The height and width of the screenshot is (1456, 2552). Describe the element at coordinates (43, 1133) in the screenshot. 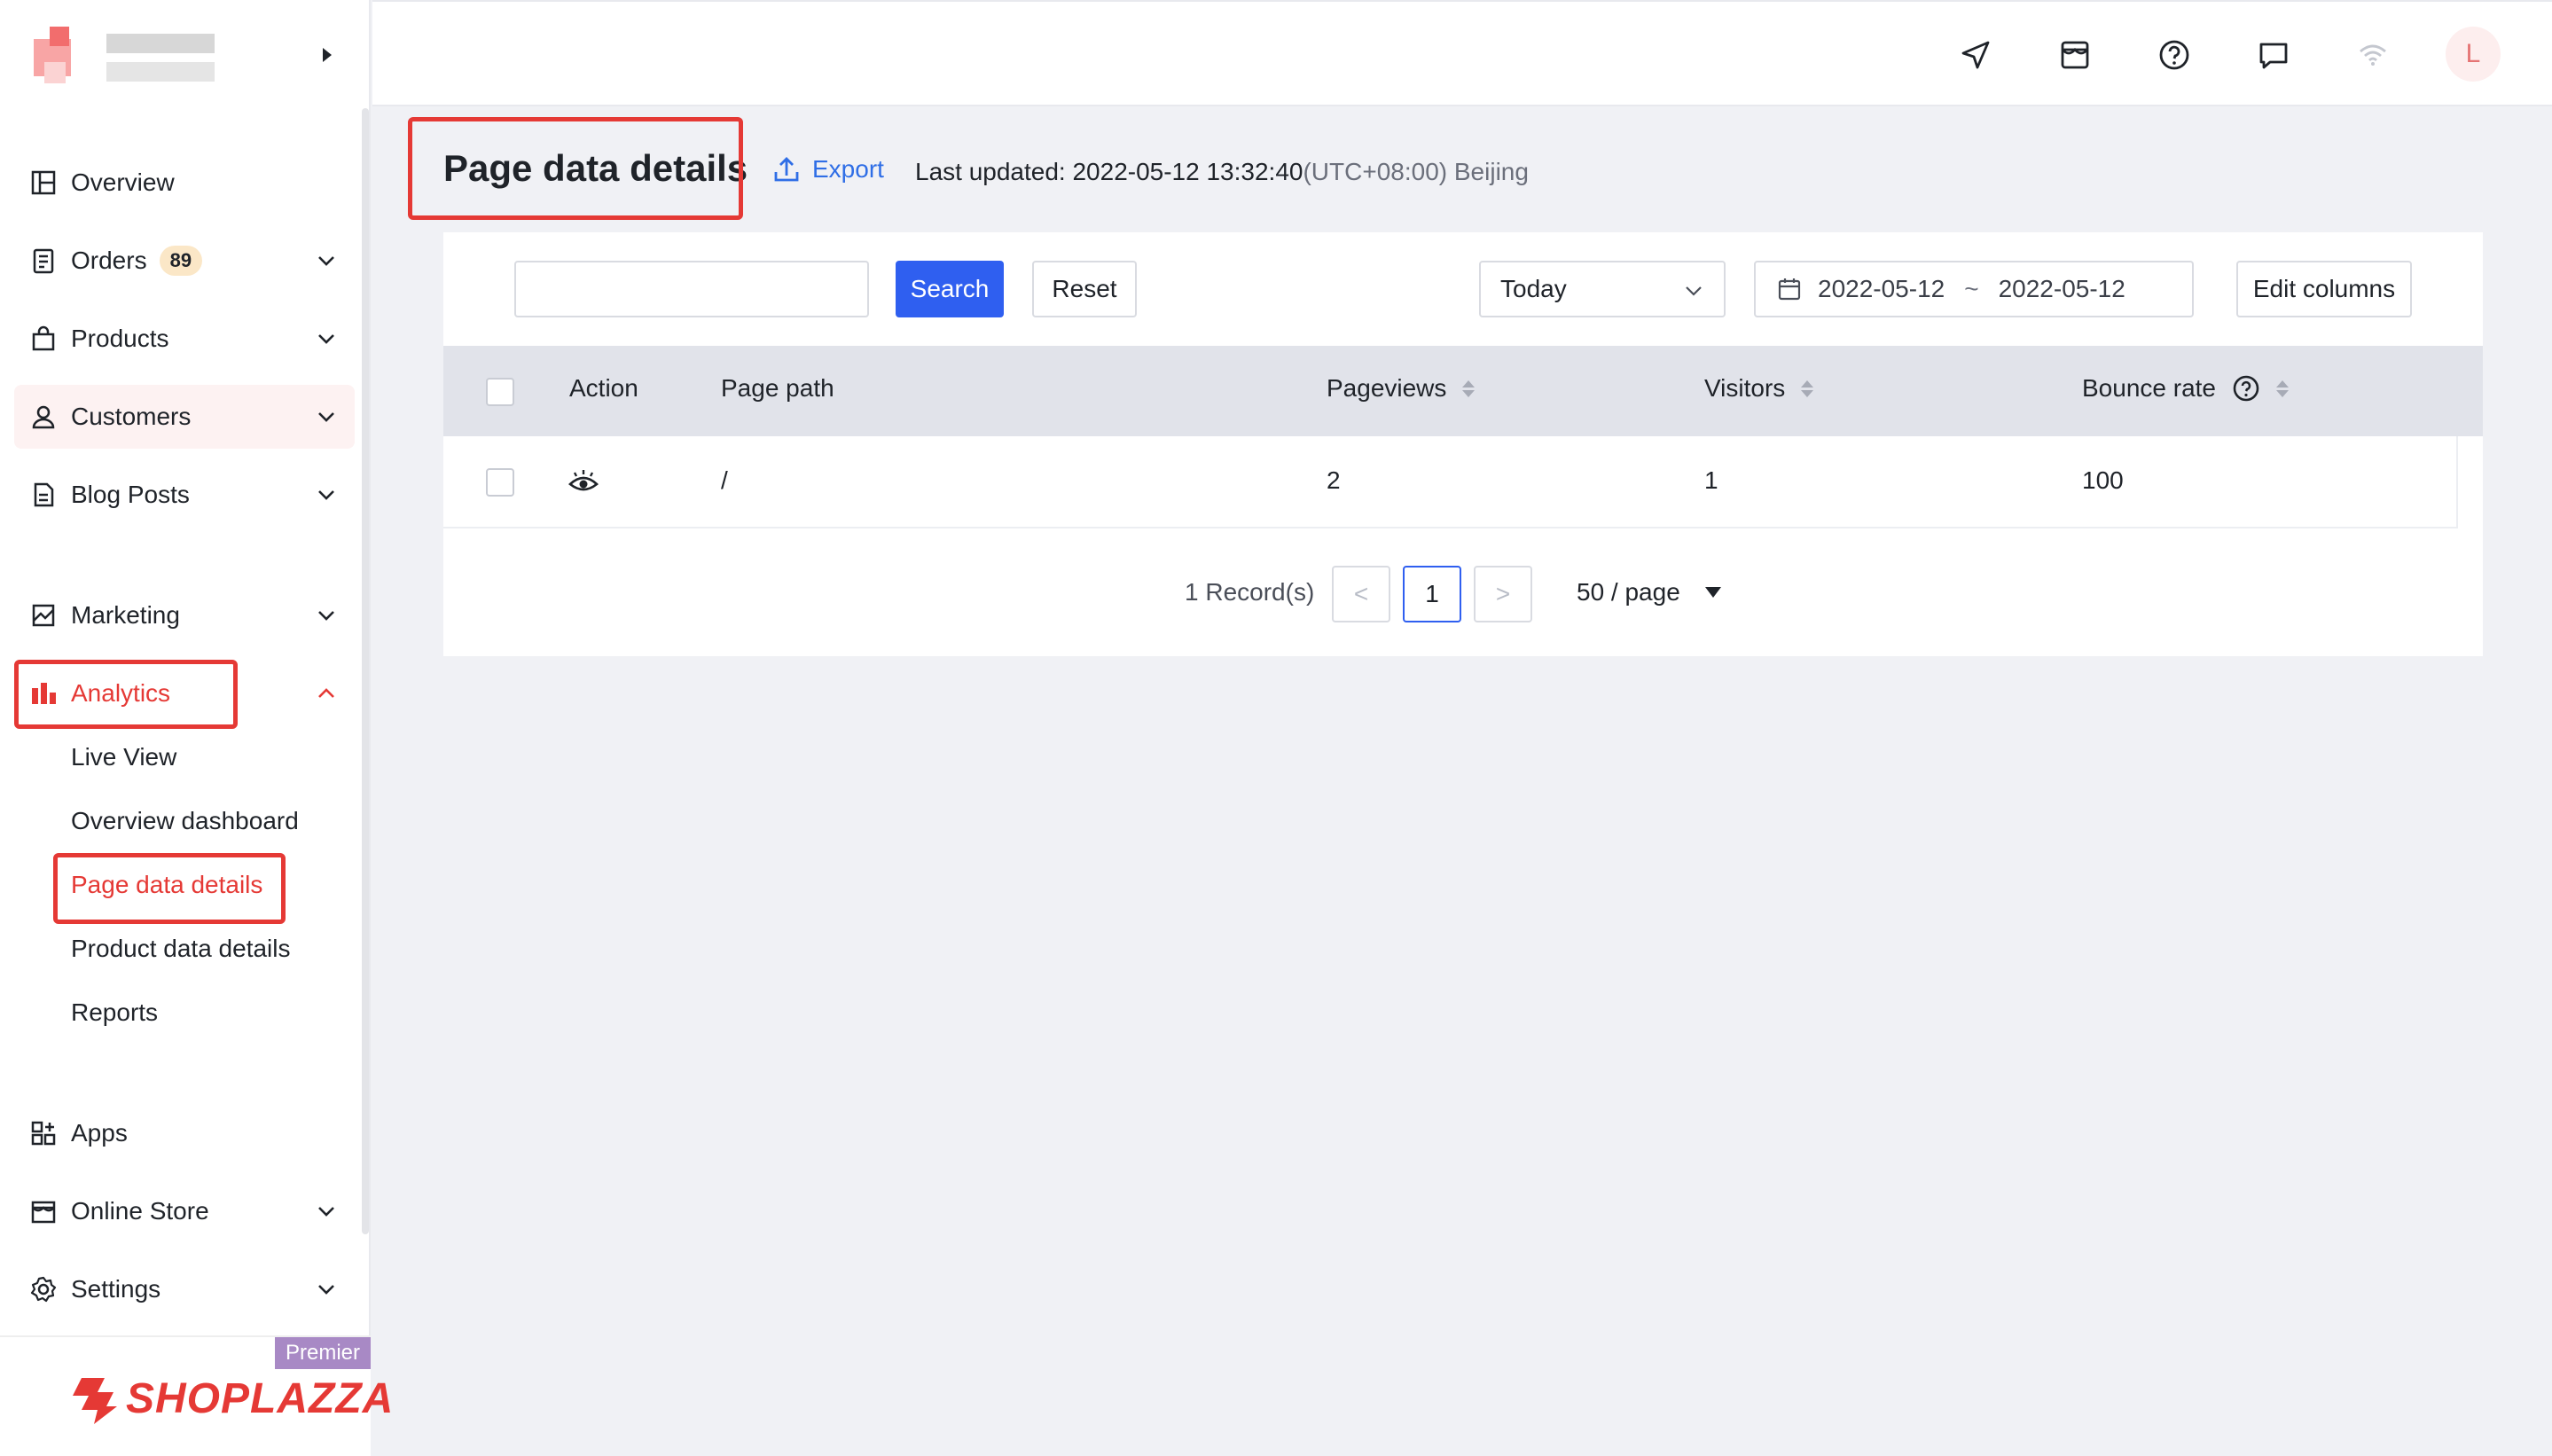

I see `apps-icon` at that location.